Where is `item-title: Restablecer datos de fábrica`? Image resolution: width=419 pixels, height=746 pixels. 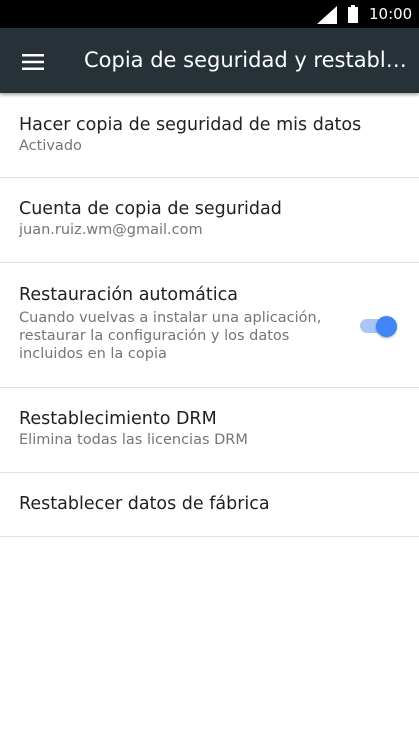
item-title: Restablecer datos de fábrica is located at coordinates (144, 504).